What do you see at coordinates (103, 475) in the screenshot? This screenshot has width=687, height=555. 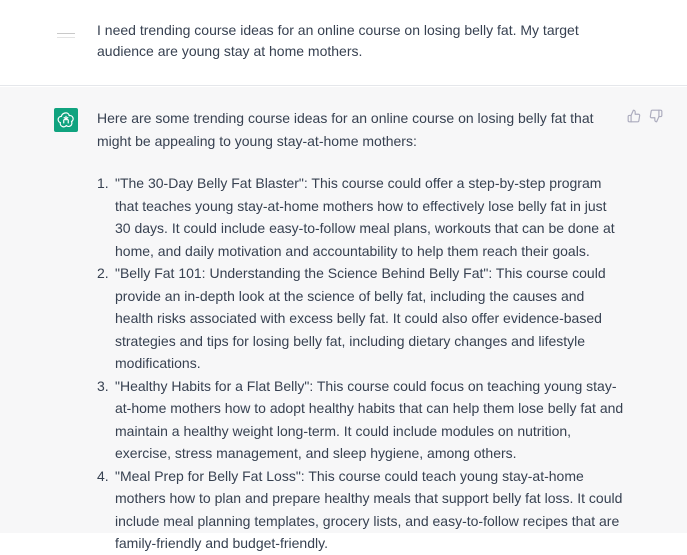 I see `list-item-number: 4.` at bounding box center [103, 475].